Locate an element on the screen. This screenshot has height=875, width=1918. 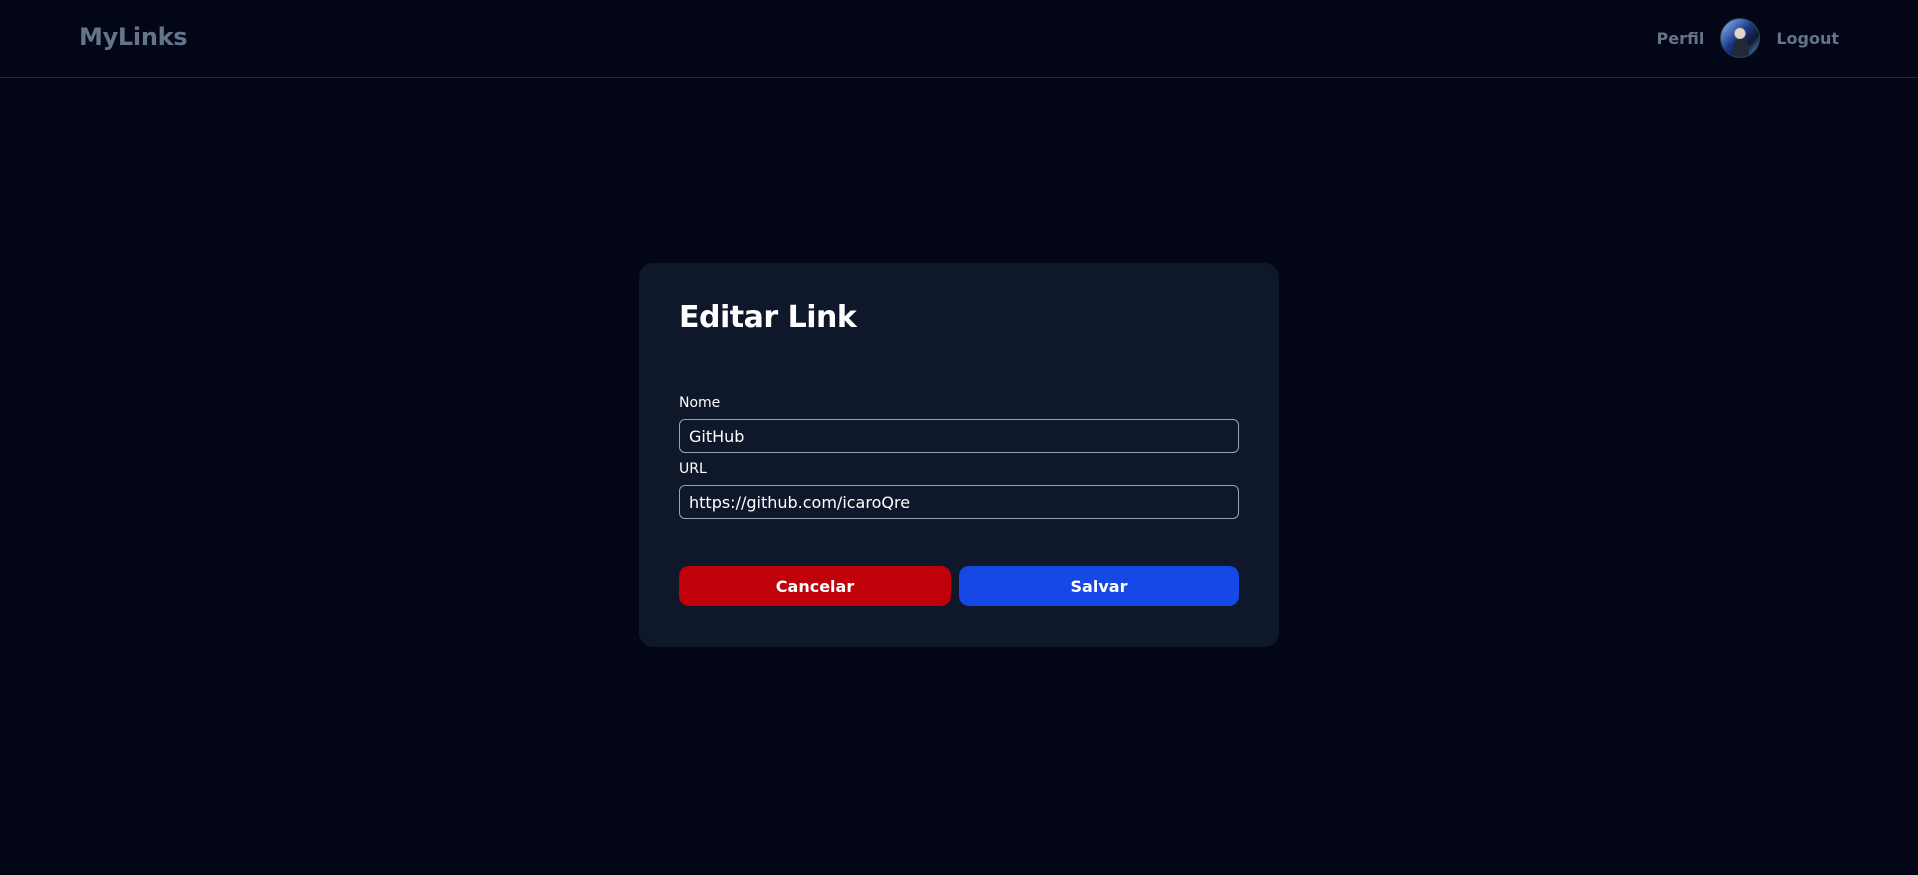
page-title: Editar Link is located at coordinates (768, 317).